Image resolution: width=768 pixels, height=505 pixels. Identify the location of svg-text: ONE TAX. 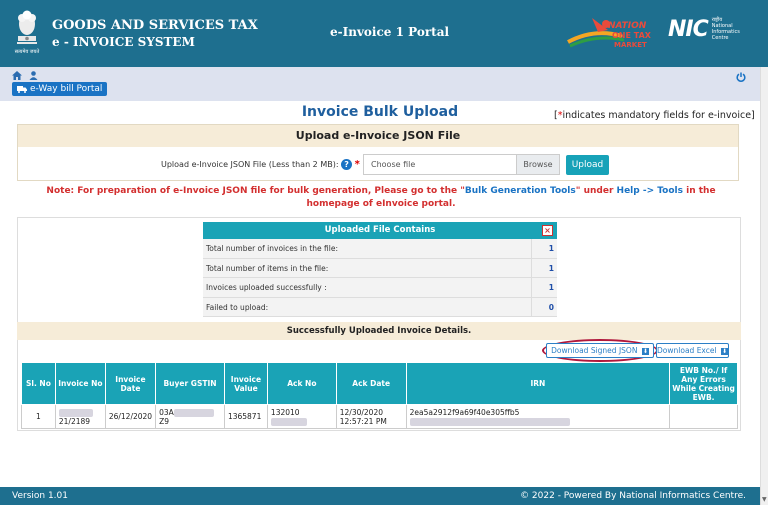
(632, 35).